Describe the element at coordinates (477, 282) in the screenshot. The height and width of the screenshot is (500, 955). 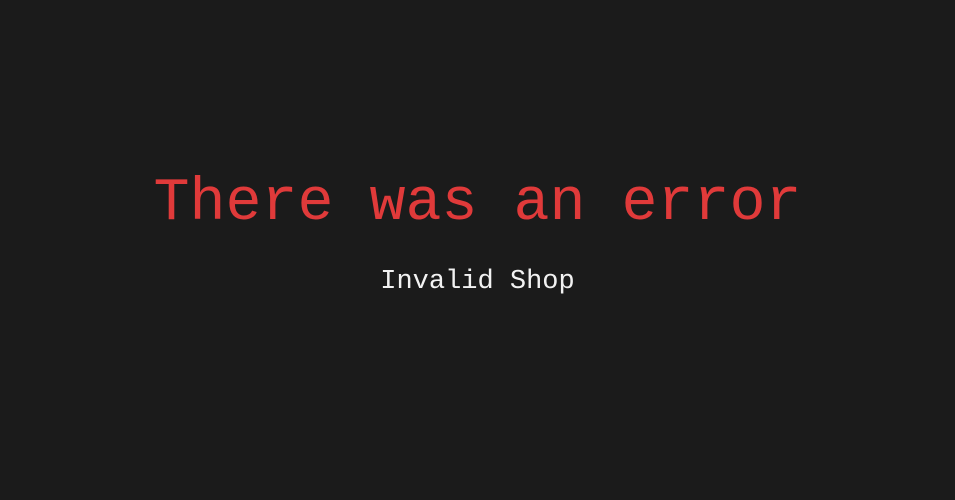
I see `error-message: Invalid Shop` at that location.